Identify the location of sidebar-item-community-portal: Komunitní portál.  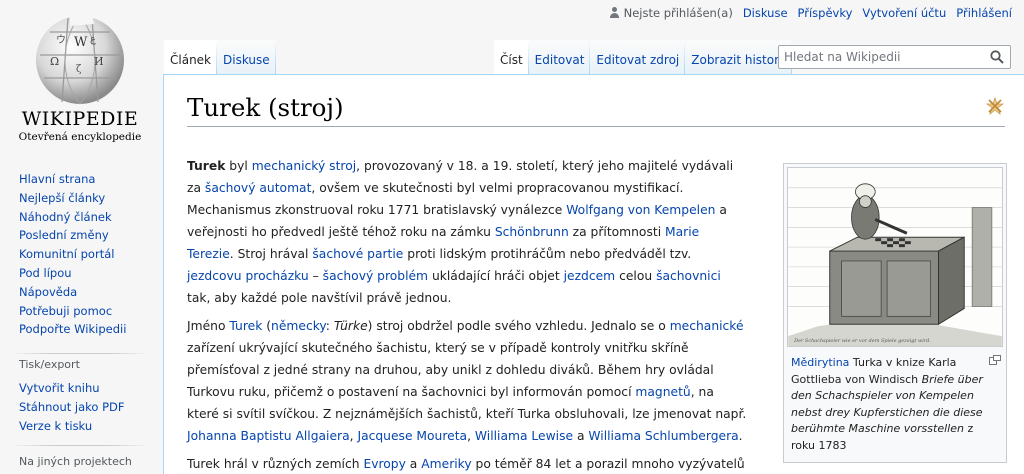
(66, 254).